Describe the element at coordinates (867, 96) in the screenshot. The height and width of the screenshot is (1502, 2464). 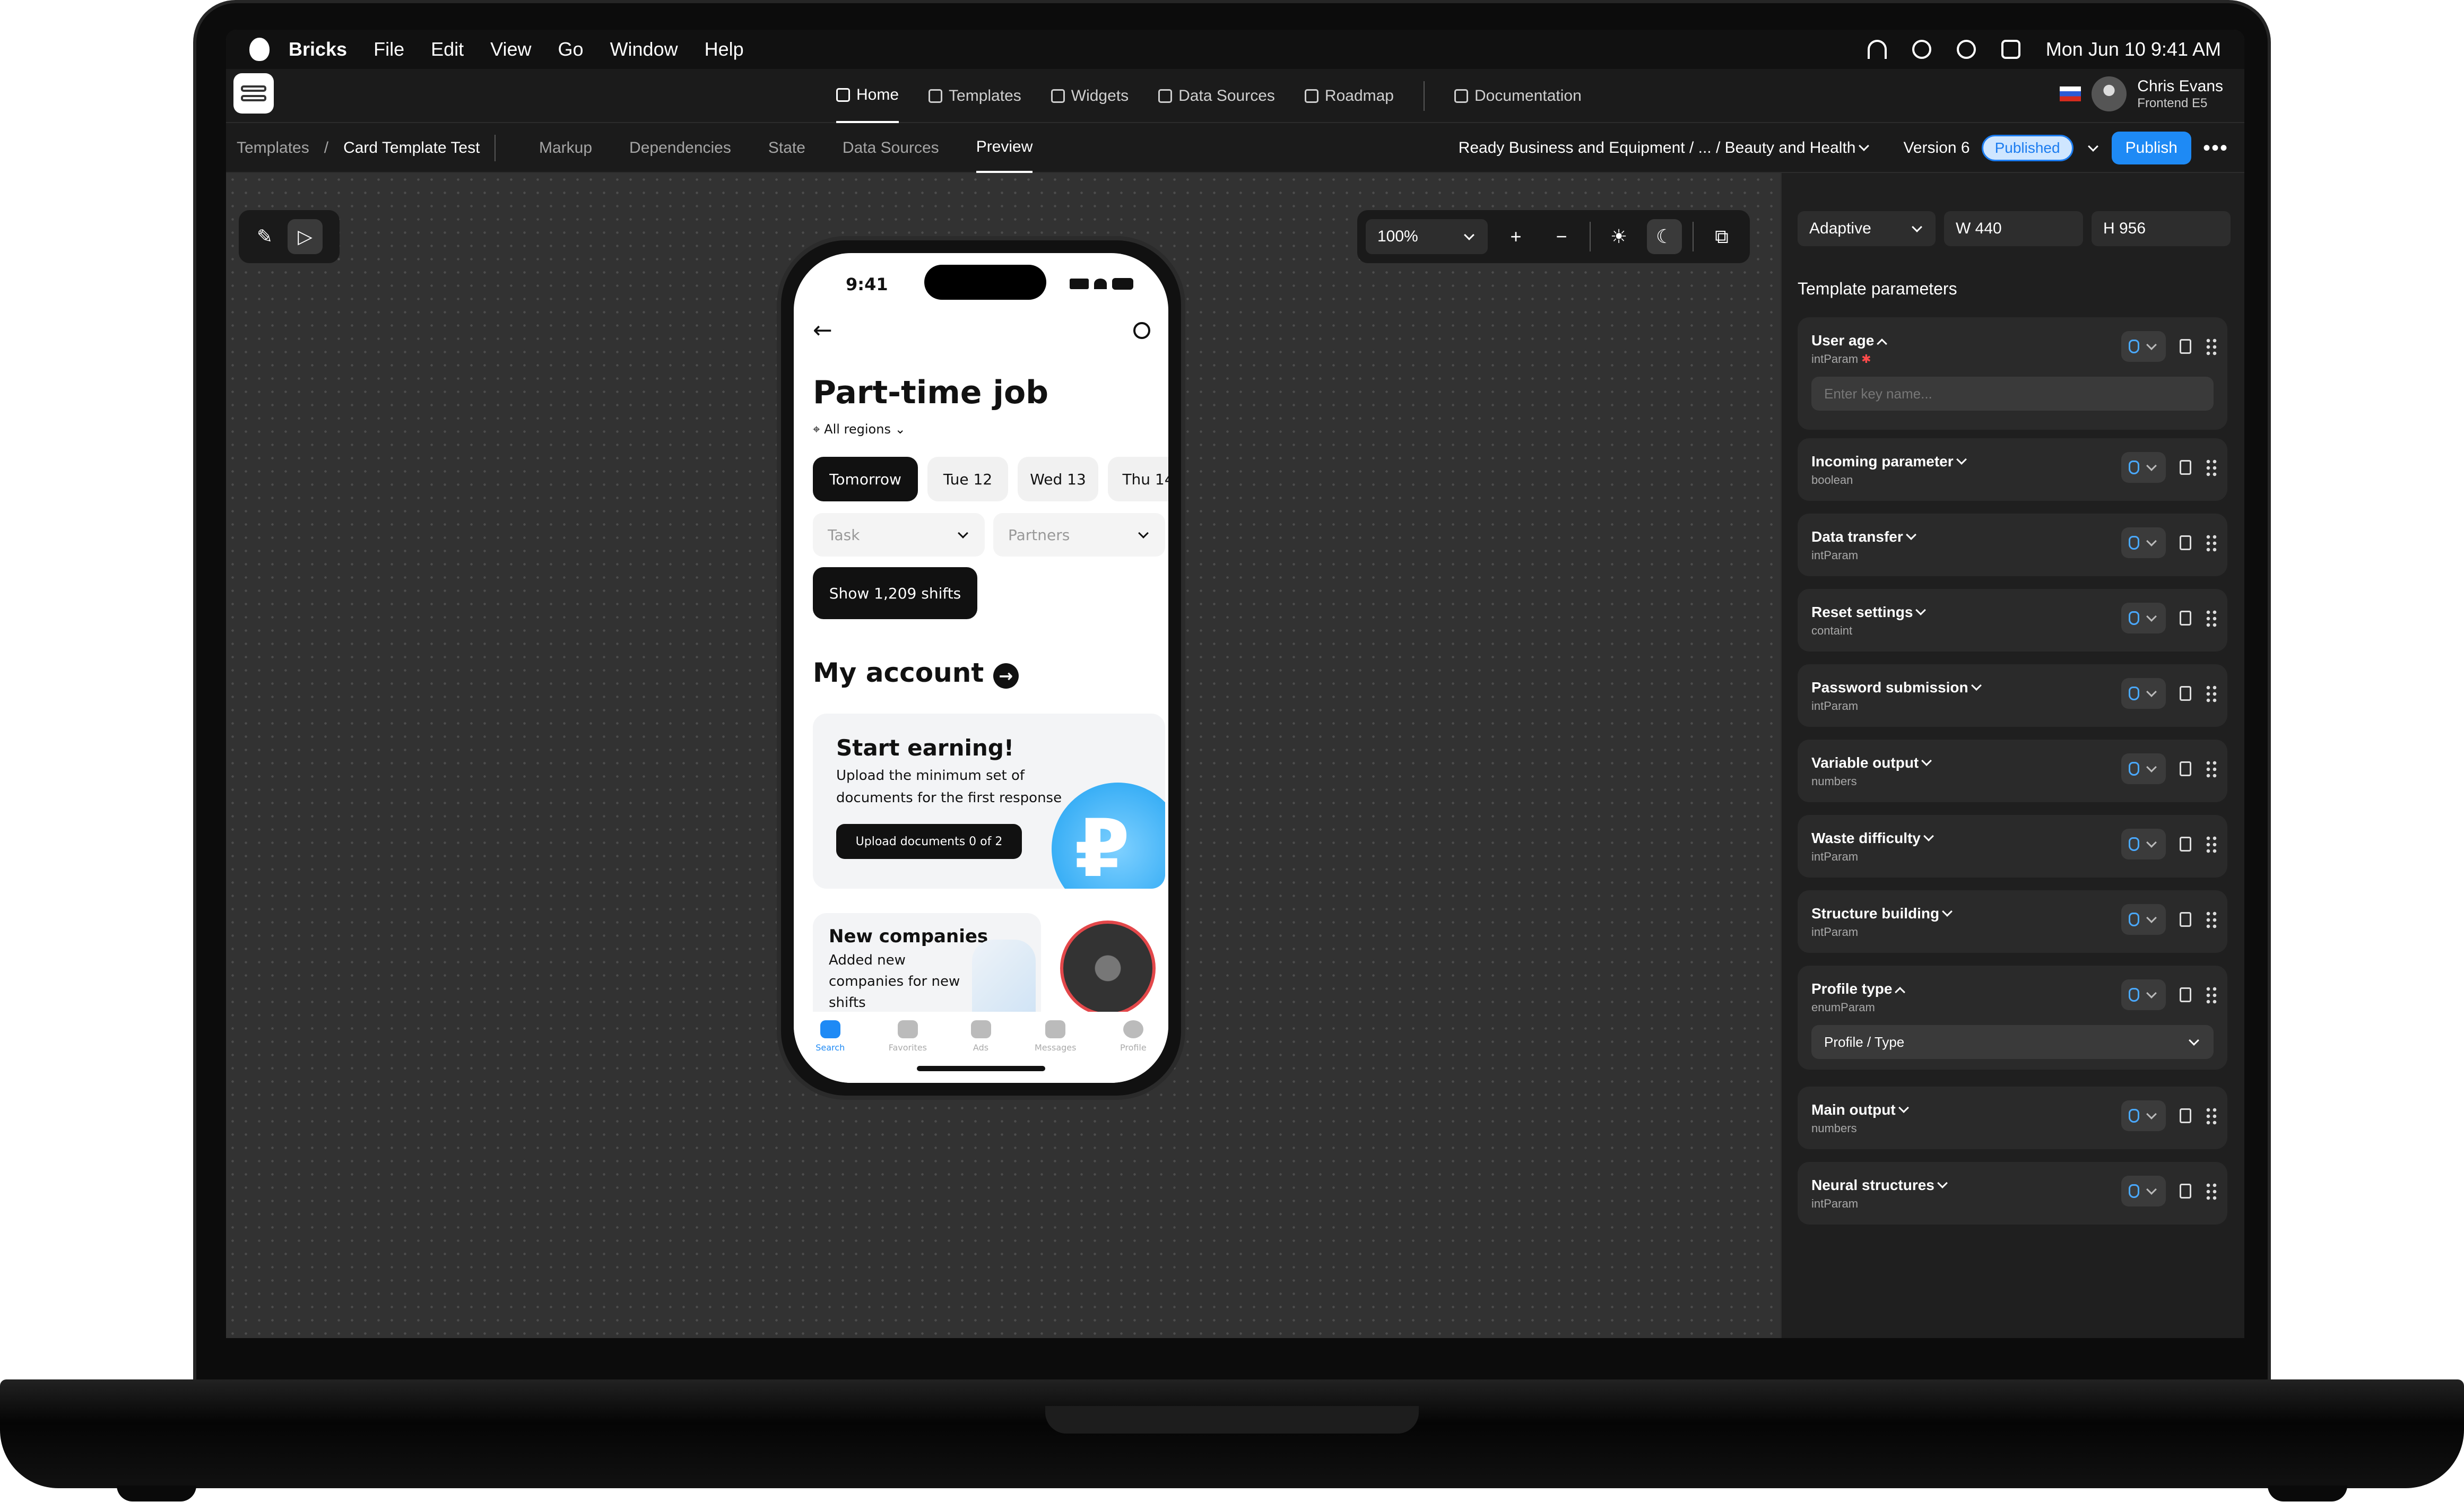
I see `nav-home: Home` at that location.